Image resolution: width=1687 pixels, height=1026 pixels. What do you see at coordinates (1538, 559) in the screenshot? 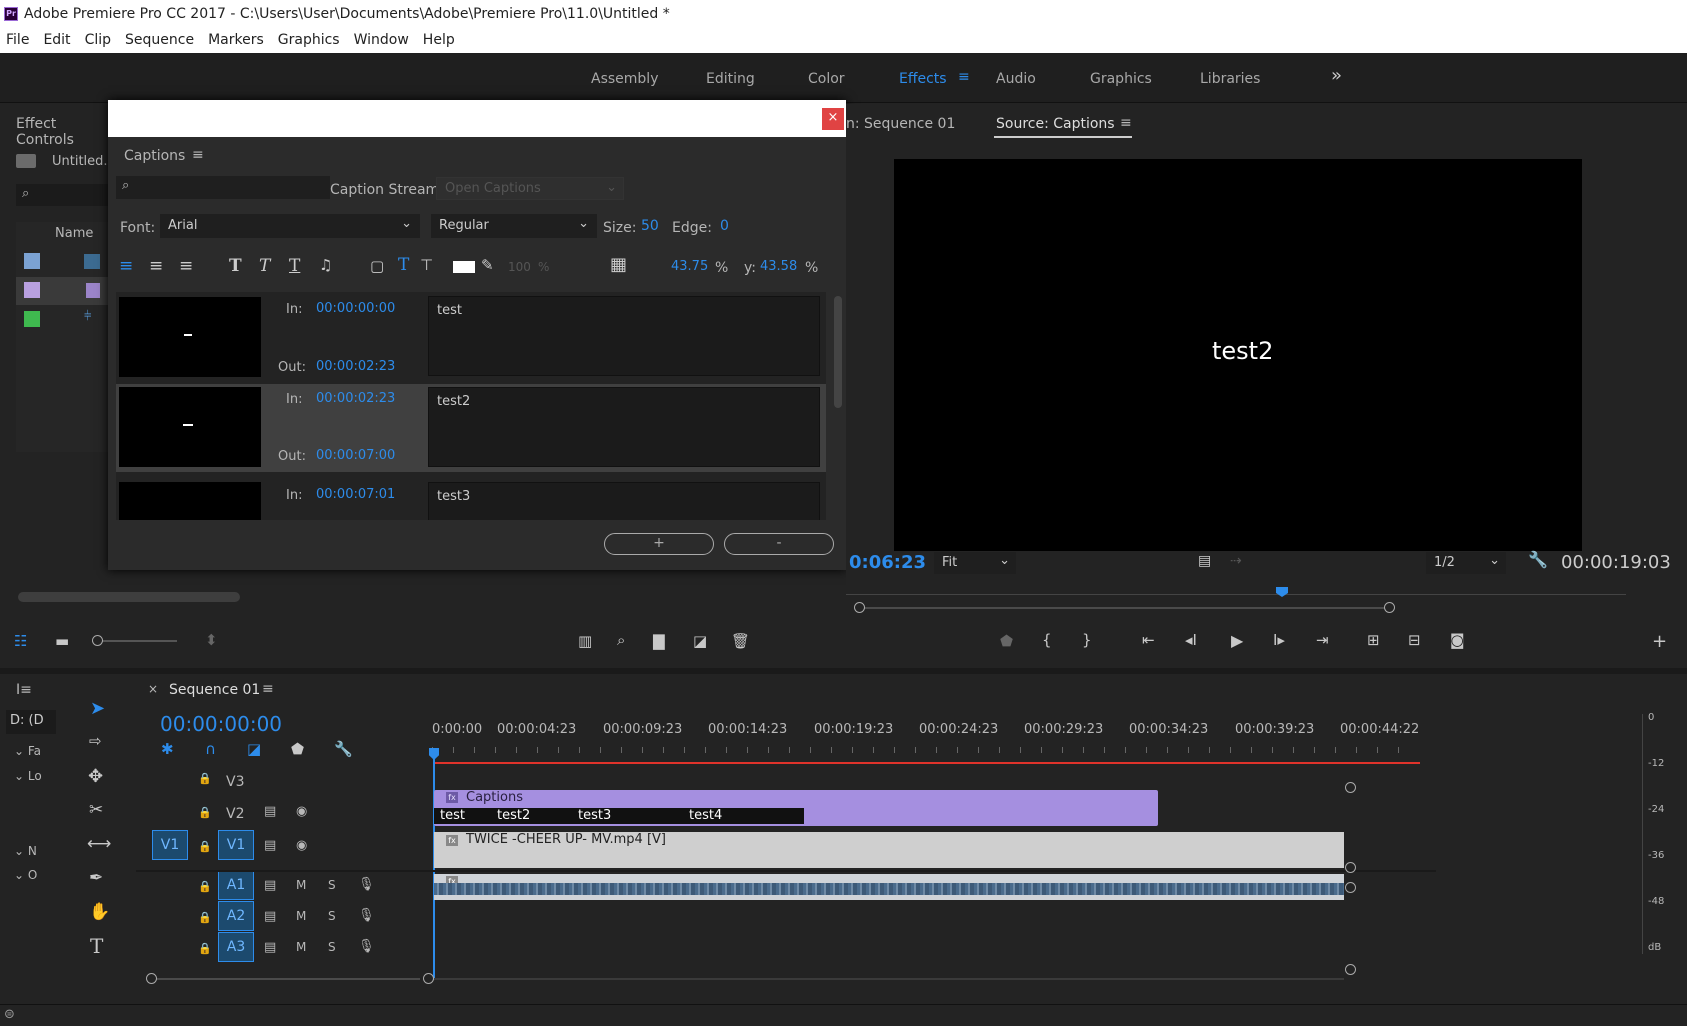
I see `wrench-icon: 🔧` at bounding box center [1538, 559].